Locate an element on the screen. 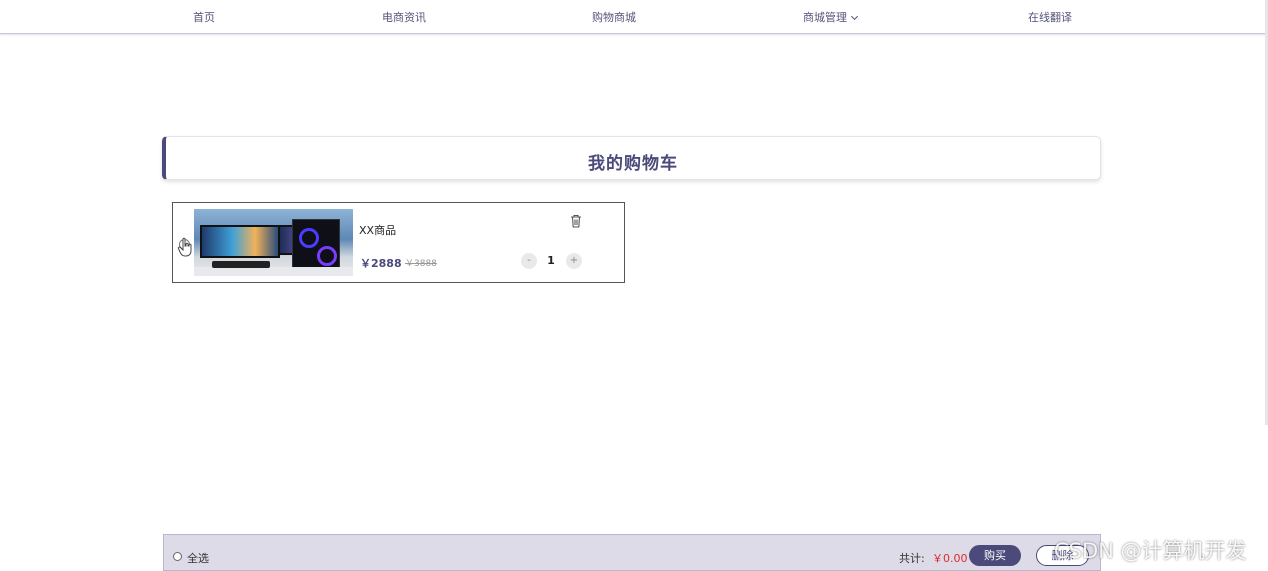 This screenshot has width=1268, height=571. watermark: CSDN @计算机开发 is located at coordinates (1150, 551).